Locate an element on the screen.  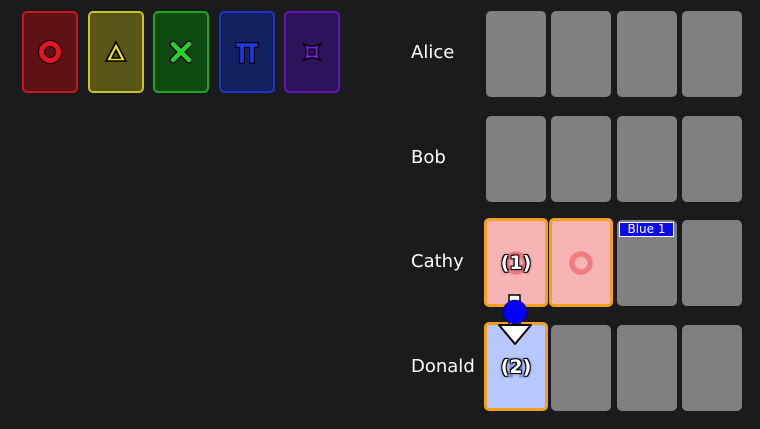
suit-card-green is located at coordinates (181, 52).